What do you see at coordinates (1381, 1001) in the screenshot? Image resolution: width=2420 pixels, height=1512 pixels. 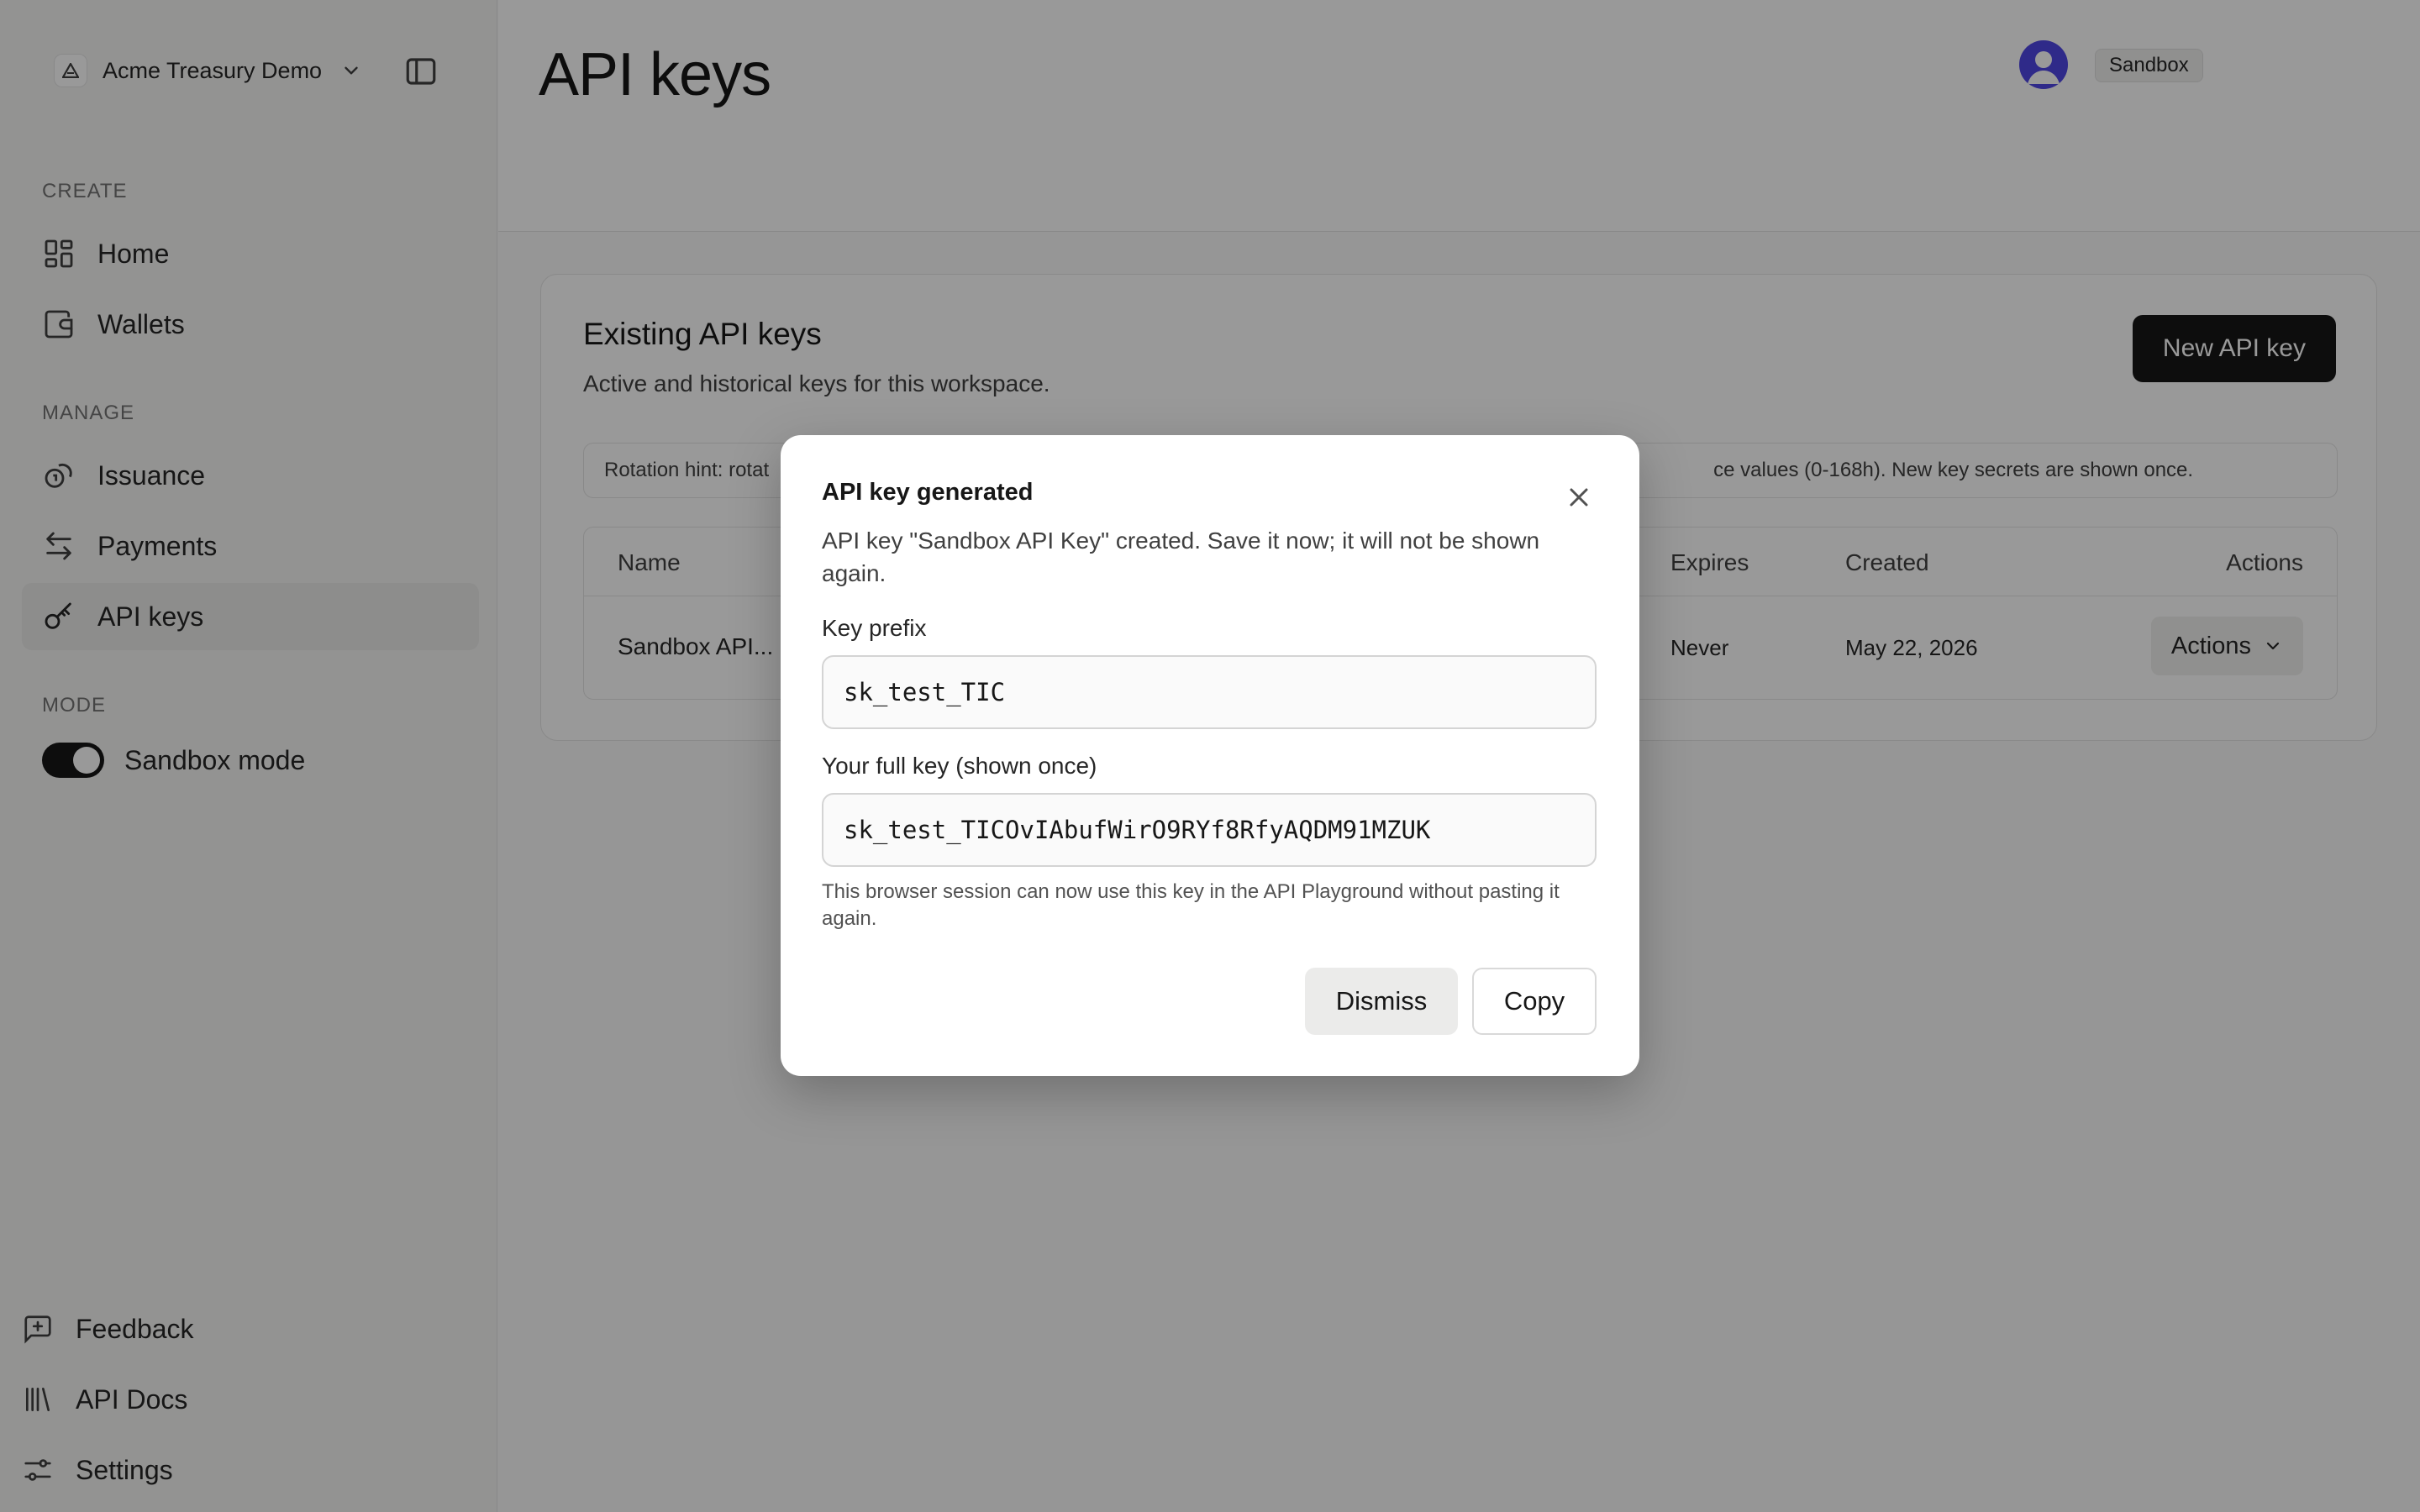 I see `dismiss-button: Dismiss` at bounding box center [1381, 1001].